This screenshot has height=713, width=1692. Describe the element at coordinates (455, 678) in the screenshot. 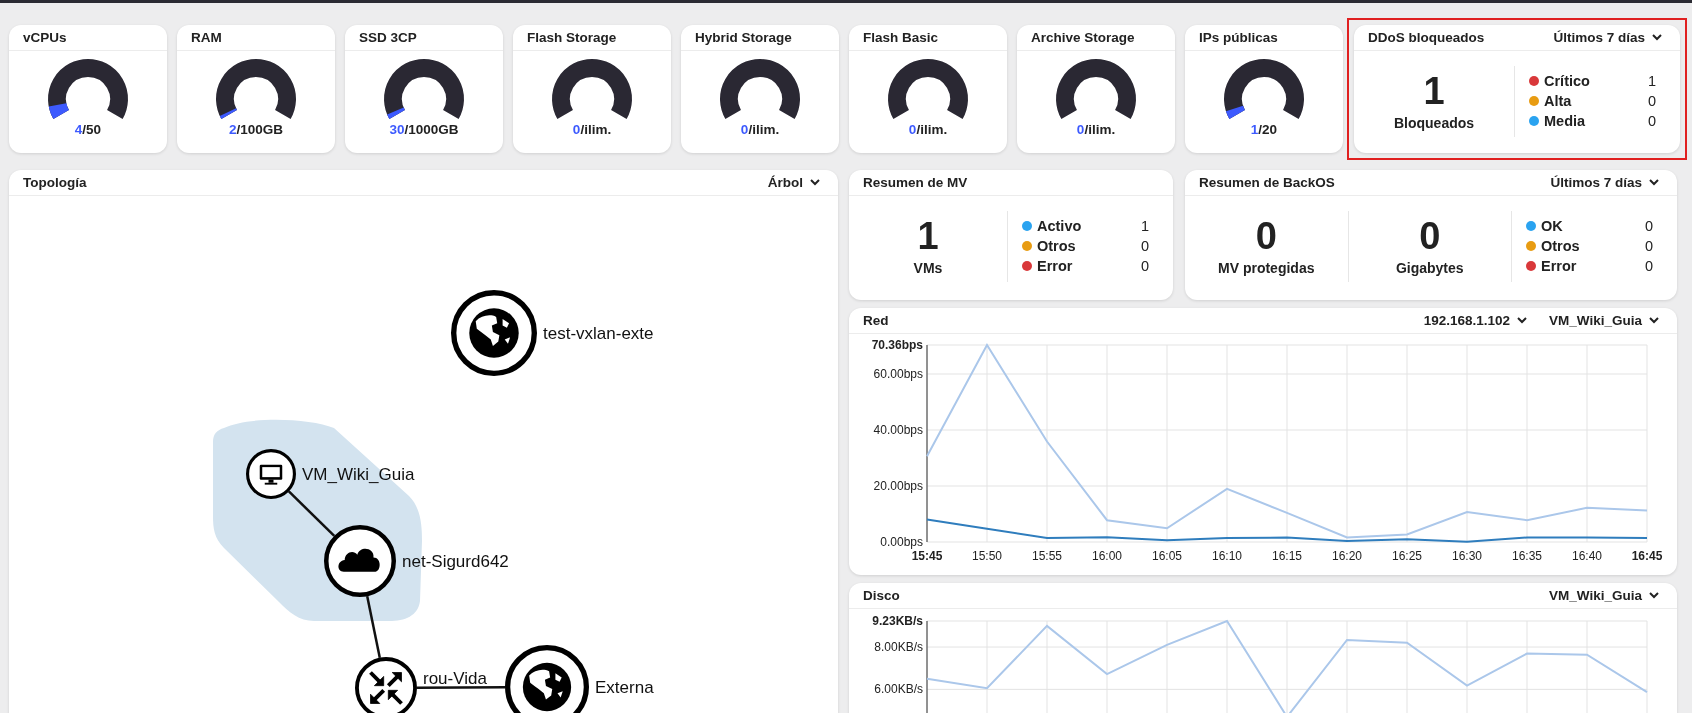

I see `node-label: rou-Vida` at that location.